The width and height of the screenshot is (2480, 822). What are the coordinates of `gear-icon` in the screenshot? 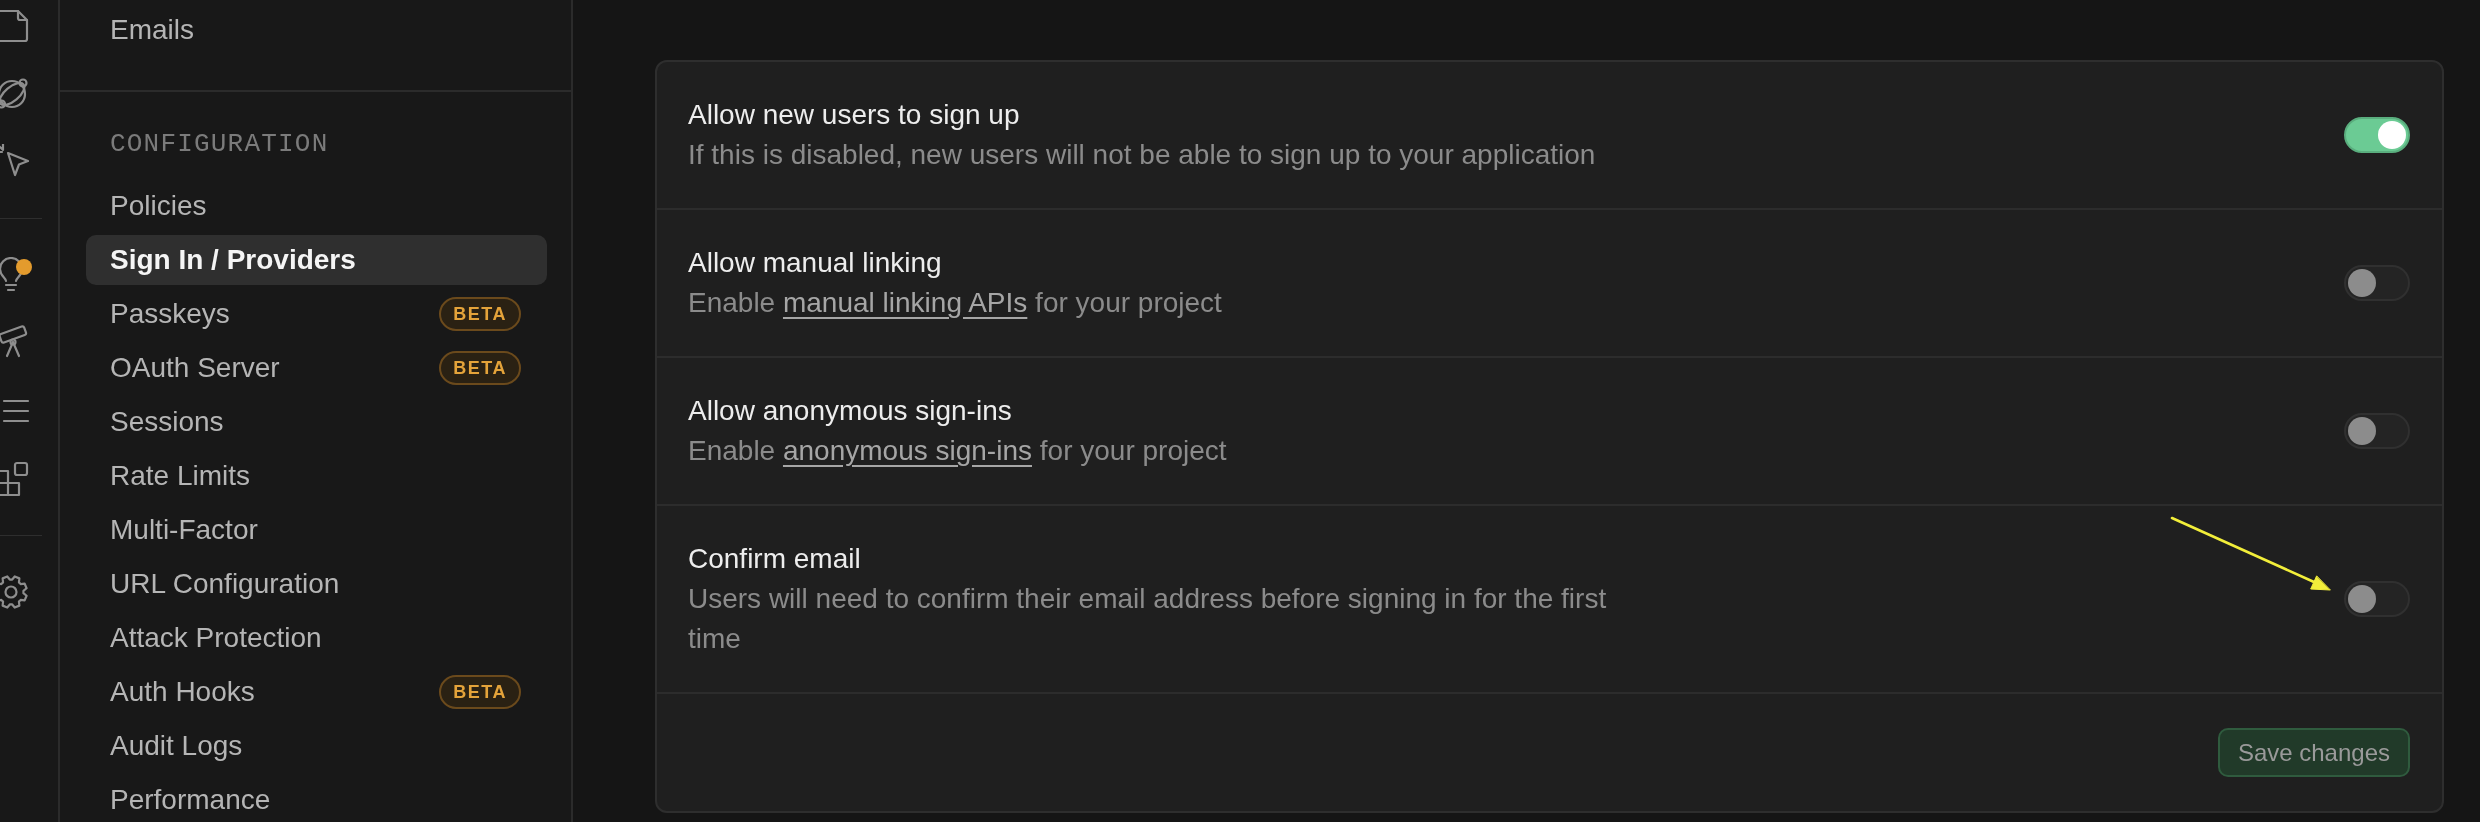 It's located at (15, 592).